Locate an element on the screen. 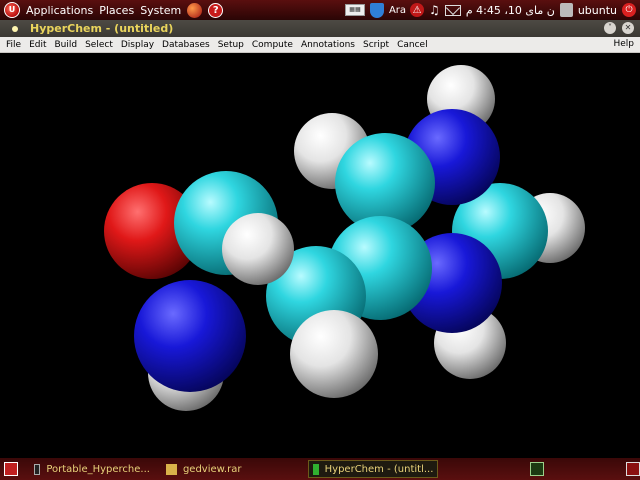 This screenshot has height=480, width=640. network-icon: ⚠ is located at coordinates (417, 10).